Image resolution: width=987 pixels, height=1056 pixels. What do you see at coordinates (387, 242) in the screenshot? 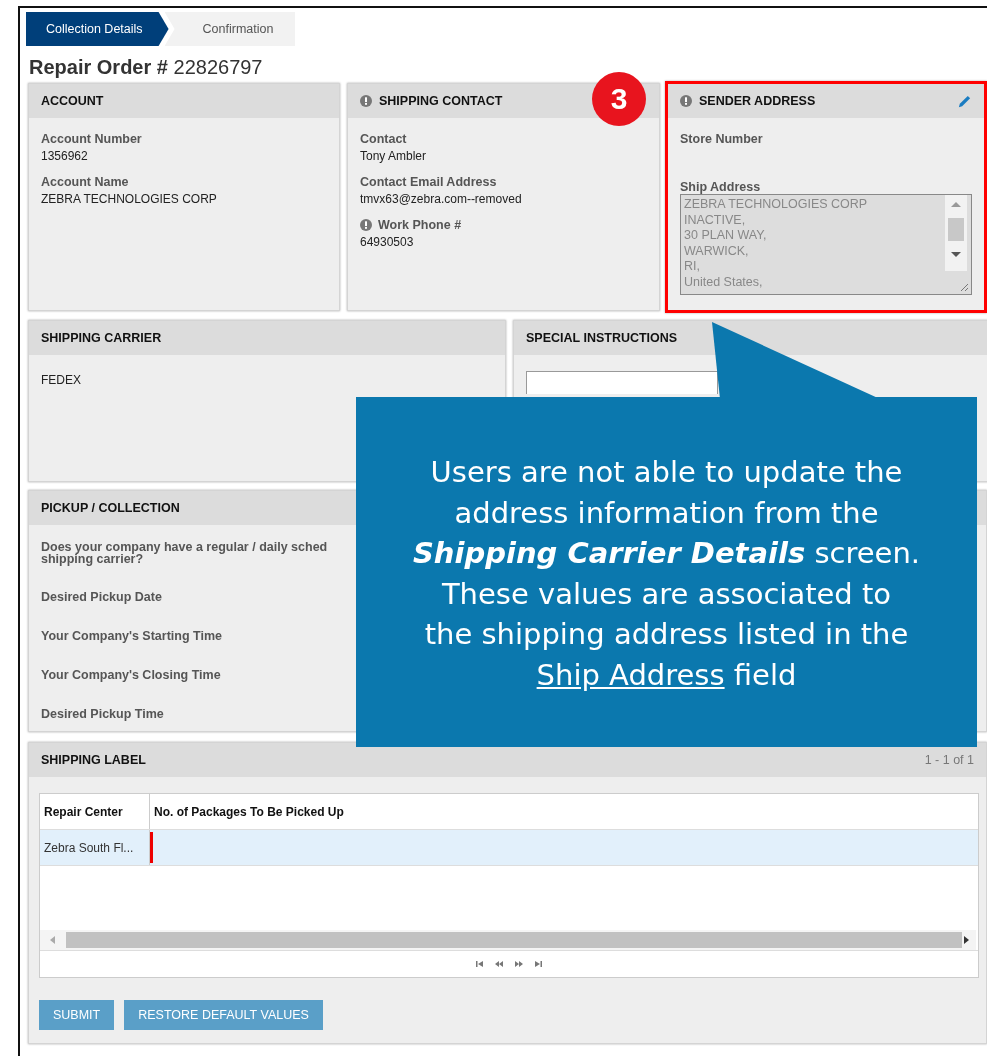
I see `field-value: 64930503` at bounding box center [387, 242].